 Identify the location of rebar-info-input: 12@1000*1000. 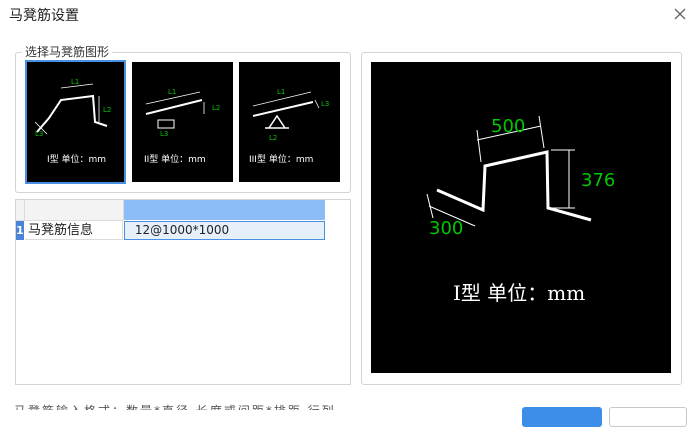
(224, 230).